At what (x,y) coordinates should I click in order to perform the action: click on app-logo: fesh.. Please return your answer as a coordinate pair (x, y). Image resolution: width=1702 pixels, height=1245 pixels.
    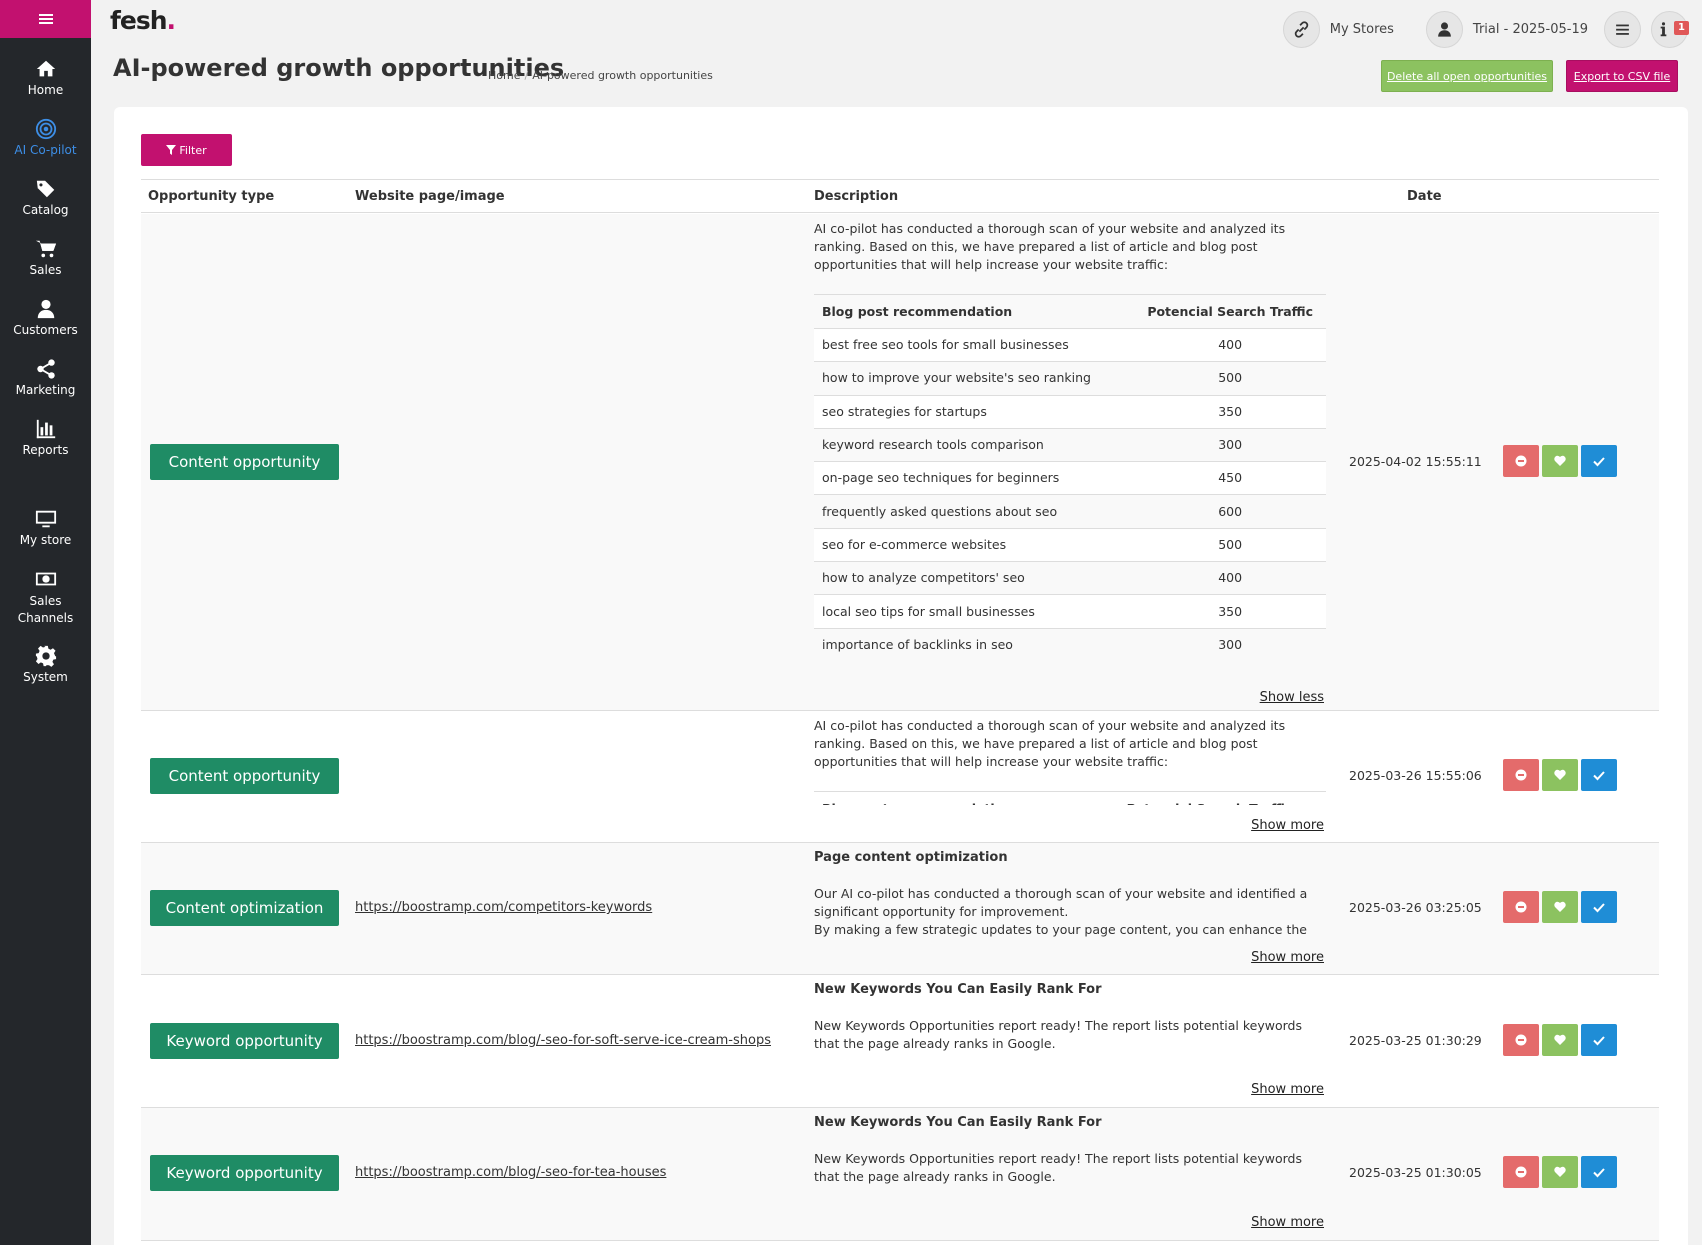
    Looking at the image, I should click on (143, 20).